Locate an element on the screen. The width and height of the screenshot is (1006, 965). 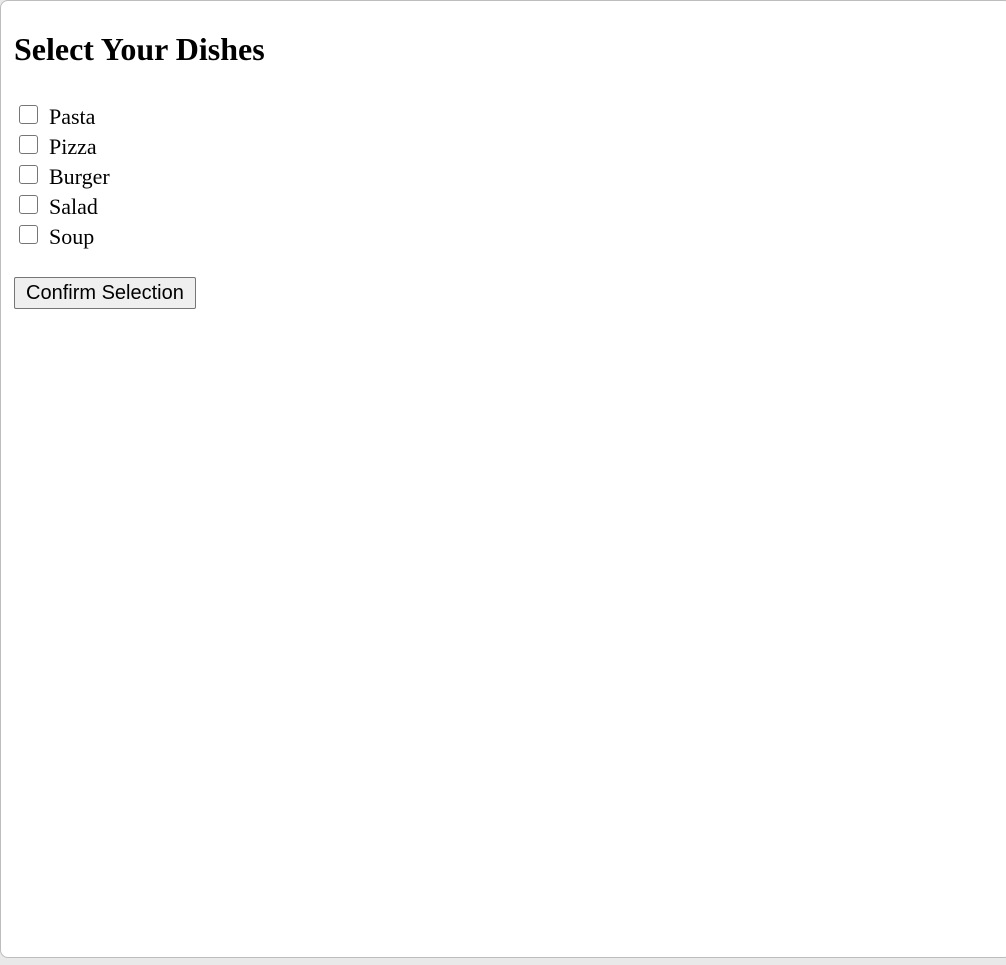
dish-checkbox-pizza is located at coordinates (28, 144).